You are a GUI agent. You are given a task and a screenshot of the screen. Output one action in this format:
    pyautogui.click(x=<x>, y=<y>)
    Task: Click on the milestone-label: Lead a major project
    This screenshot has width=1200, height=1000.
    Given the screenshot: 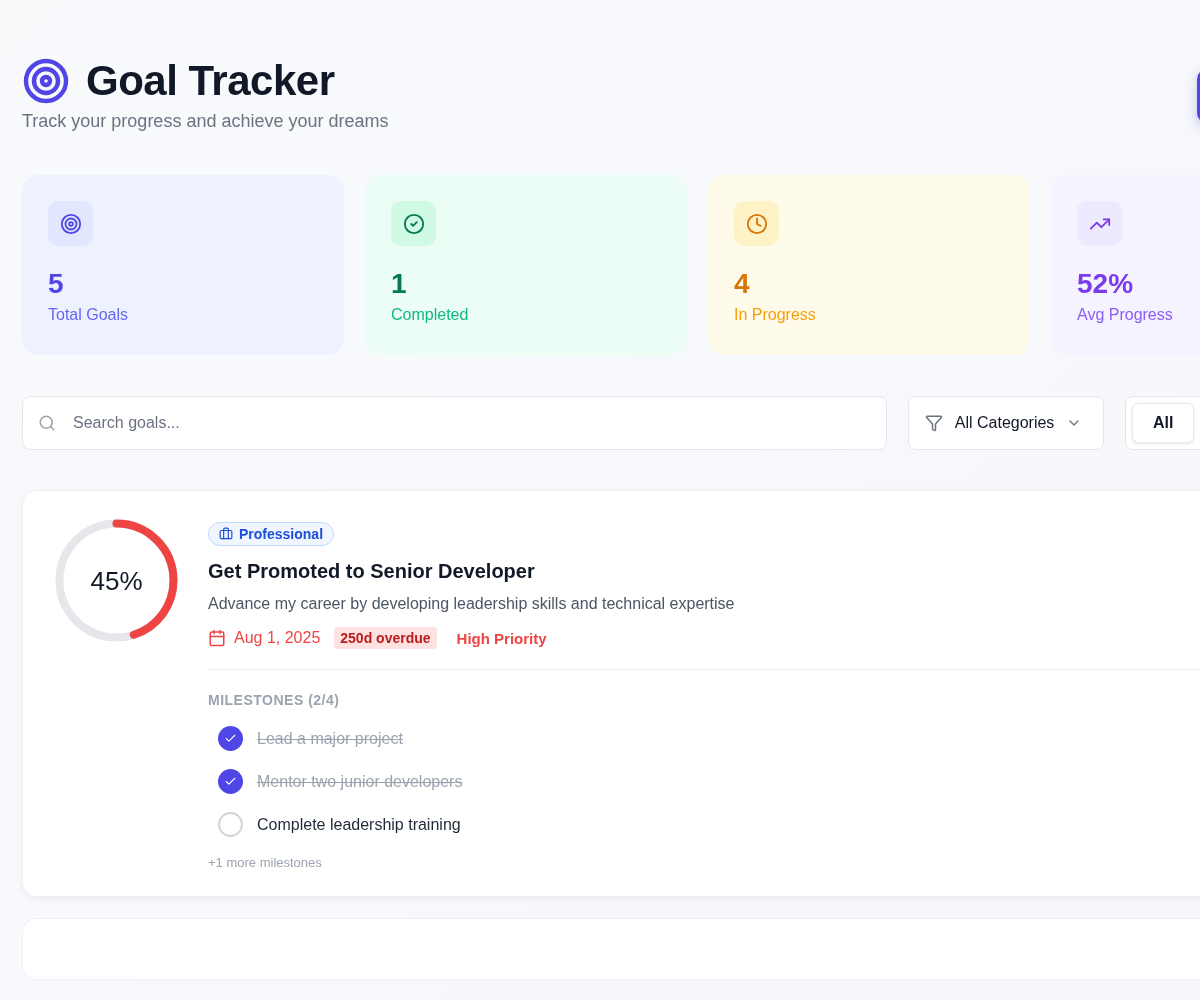 What is the action you would take?
    pyautogui.click(x=330, y=738)
    